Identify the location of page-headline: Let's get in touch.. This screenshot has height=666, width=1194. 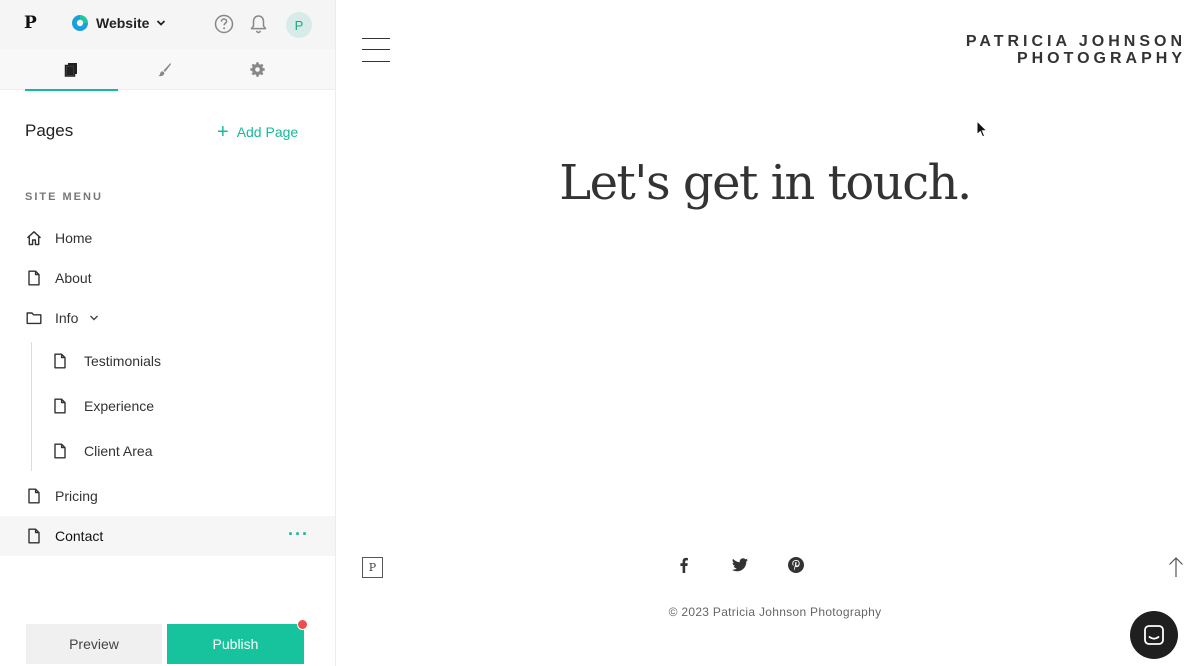
(765, 183).